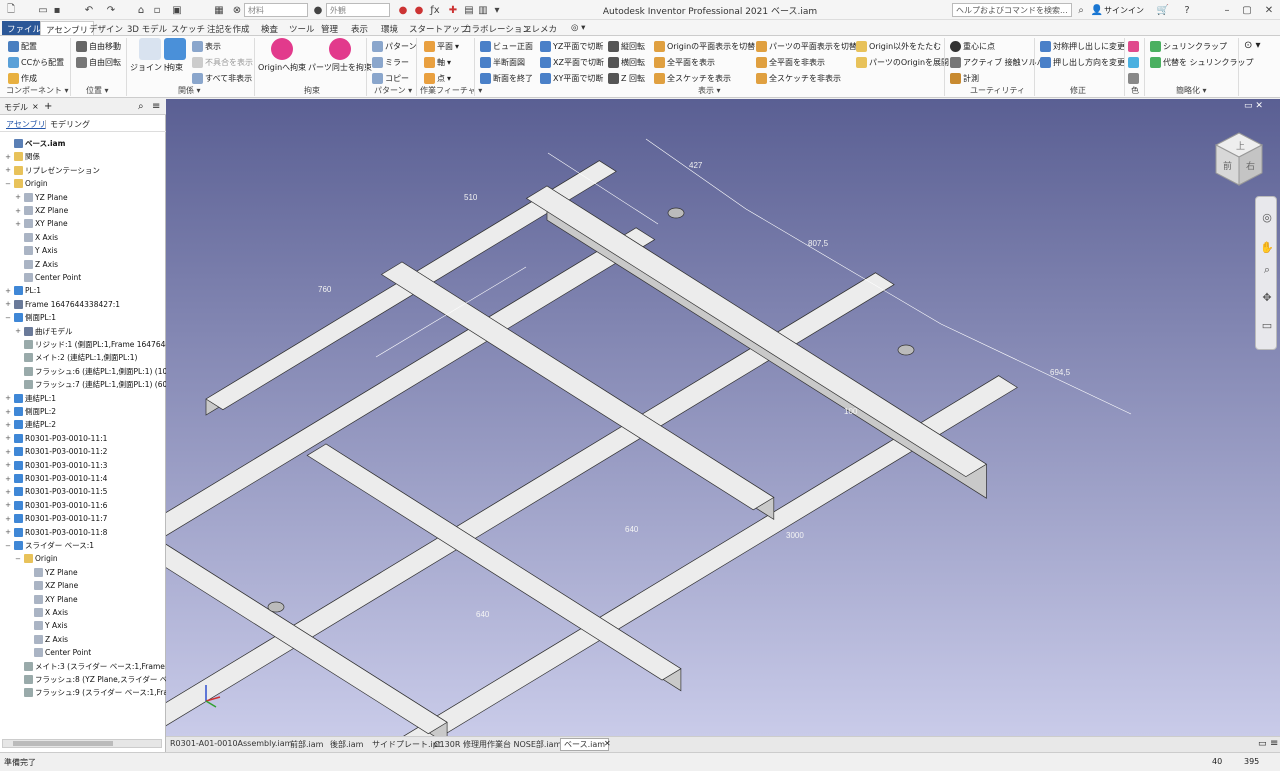 The height and width of the screenshot is (771, 1280). Describe the element at coordinates (11, 10) in the screenshot. I see `new-file-icon: 🗋` at that location.